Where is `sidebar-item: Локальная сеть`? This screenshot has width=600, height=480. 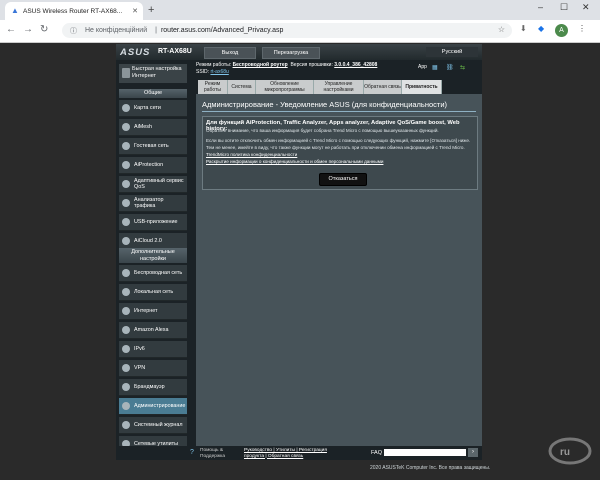 sidebar-item: Локальная сеть is located at coordinates (153, 292).